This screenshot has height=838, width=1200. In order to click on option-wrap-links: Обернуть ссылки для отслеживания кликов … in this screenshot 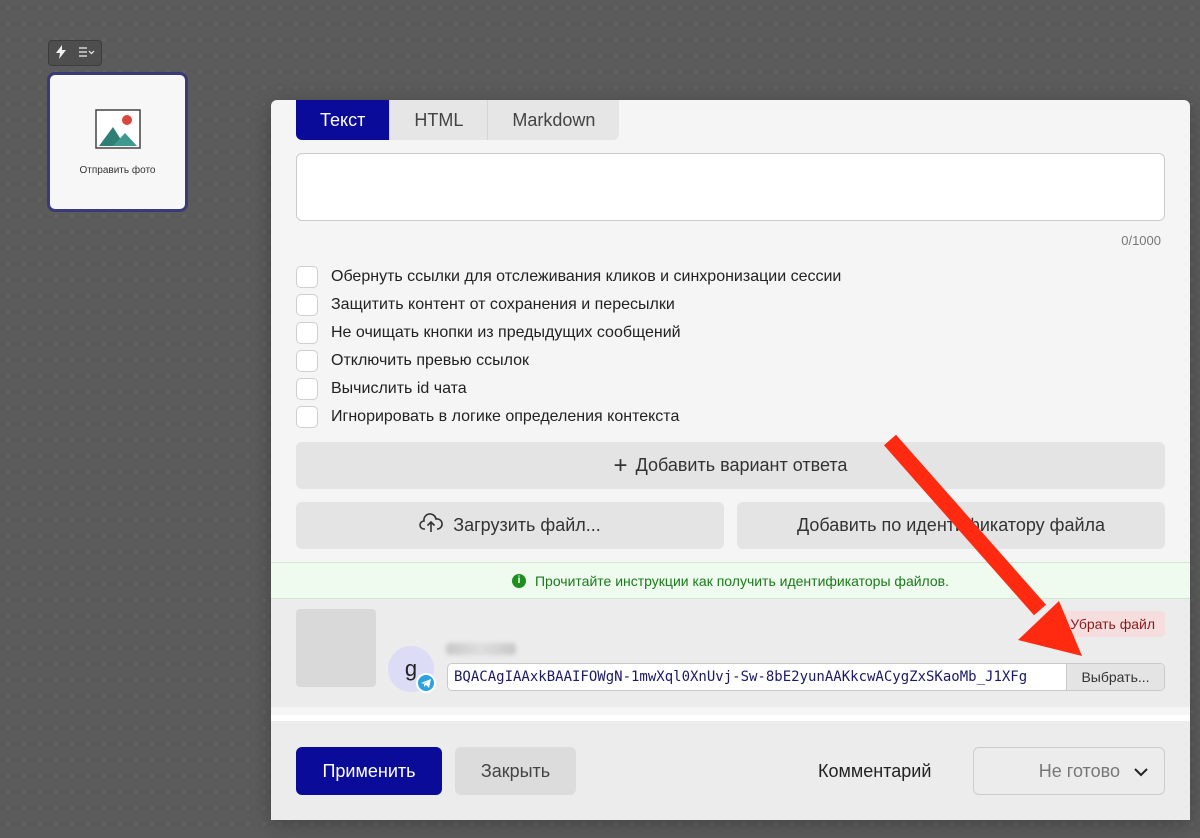, I will do `click(568, 277)`.